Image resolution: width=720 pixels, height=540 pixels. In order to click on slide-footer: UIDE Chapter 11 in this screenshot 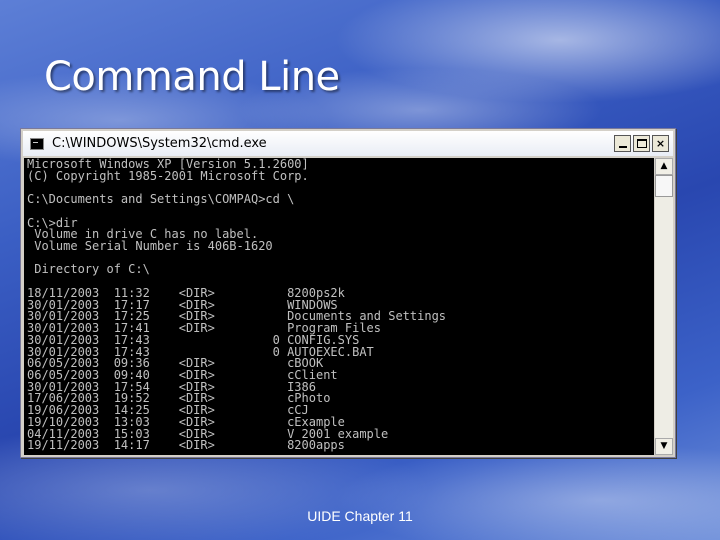, I will do `click(360, 516)`.